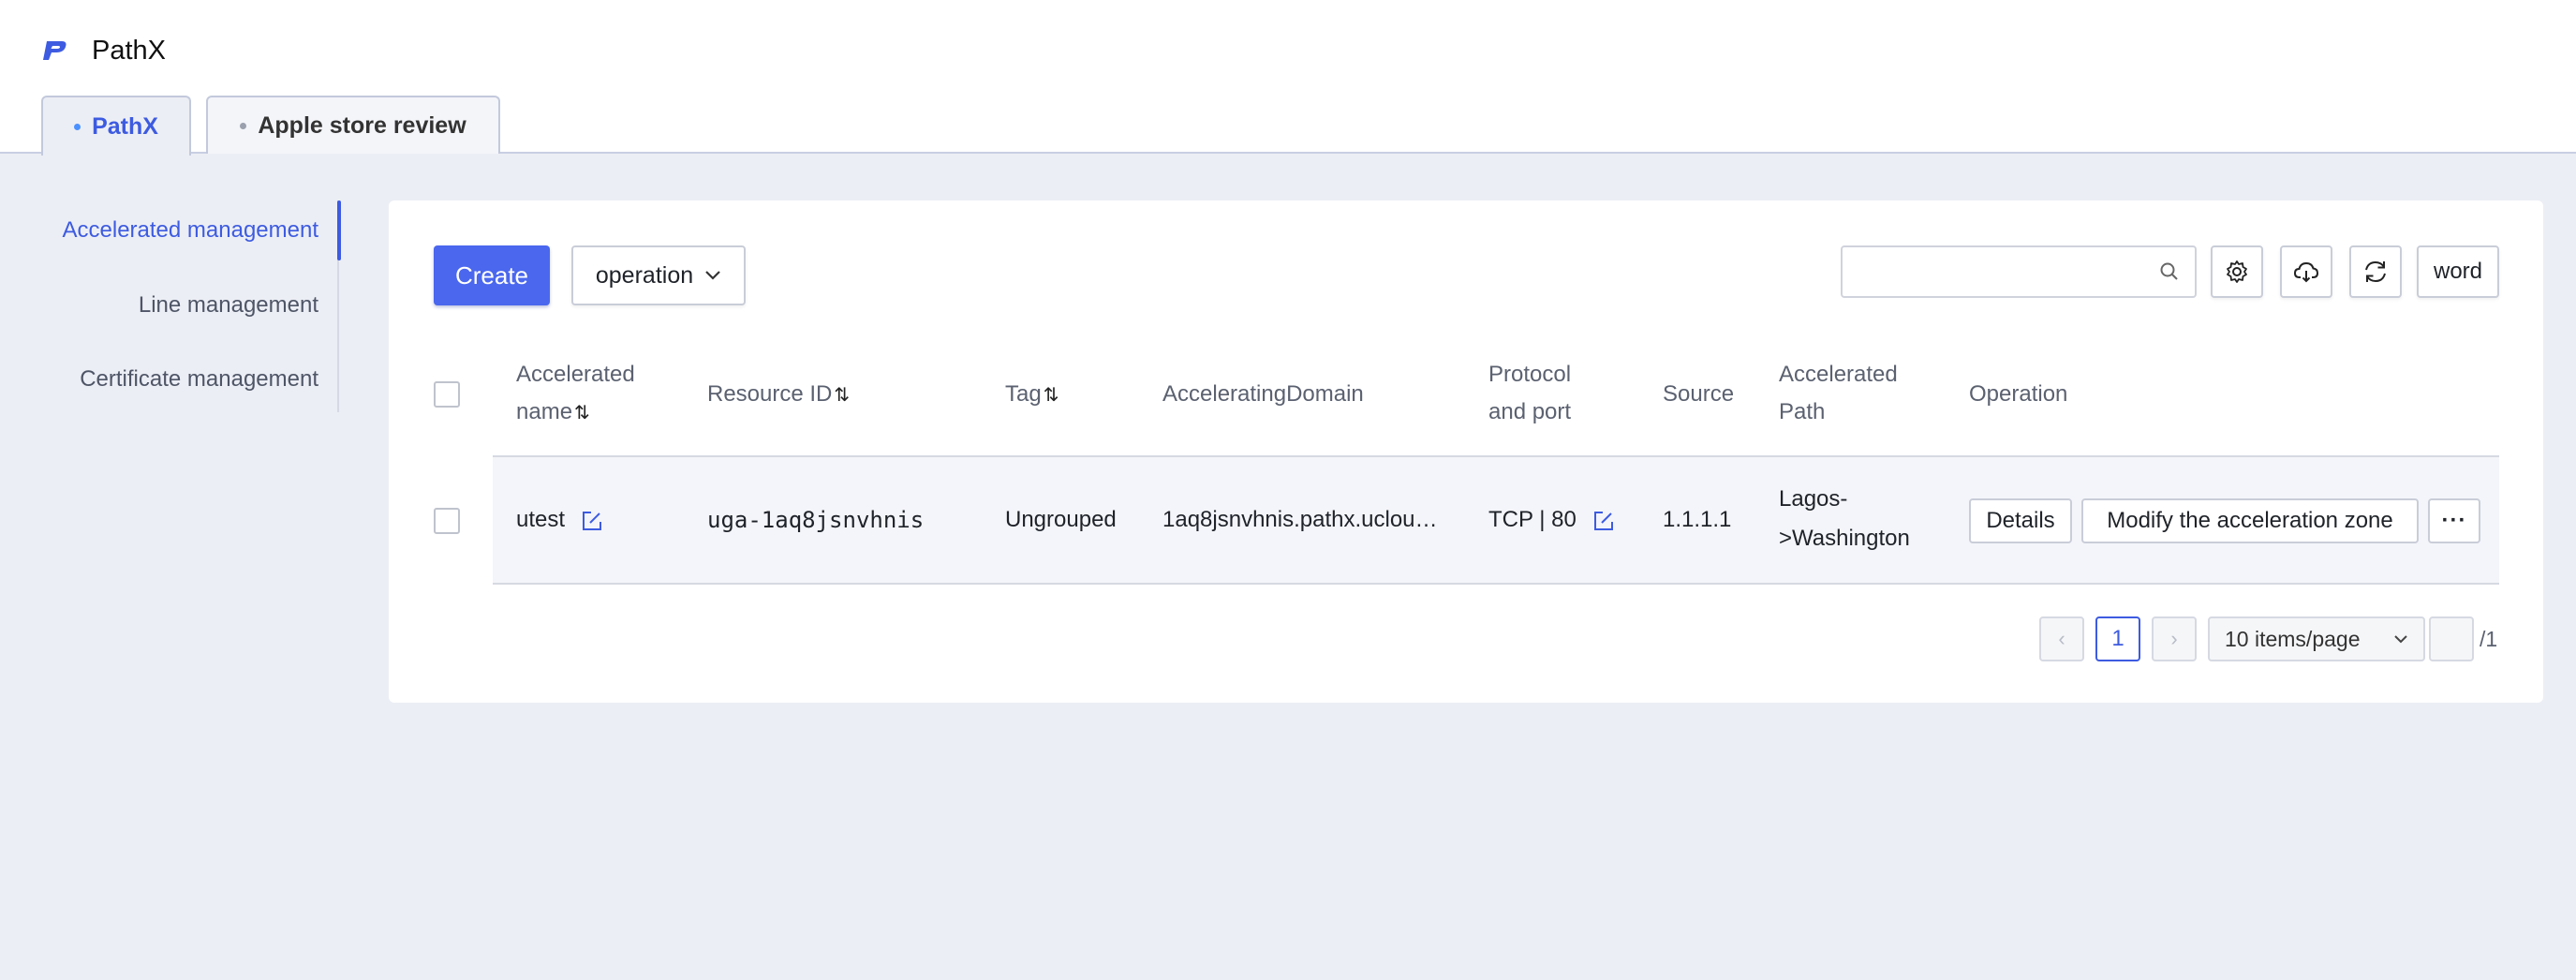 This screenshot has height=980, width=2576. What do you see at coordinates (199, 379) in the screenshot?
I see `sidebar-item-certificate-management: Certificate management` at bounding box center [199, 379].